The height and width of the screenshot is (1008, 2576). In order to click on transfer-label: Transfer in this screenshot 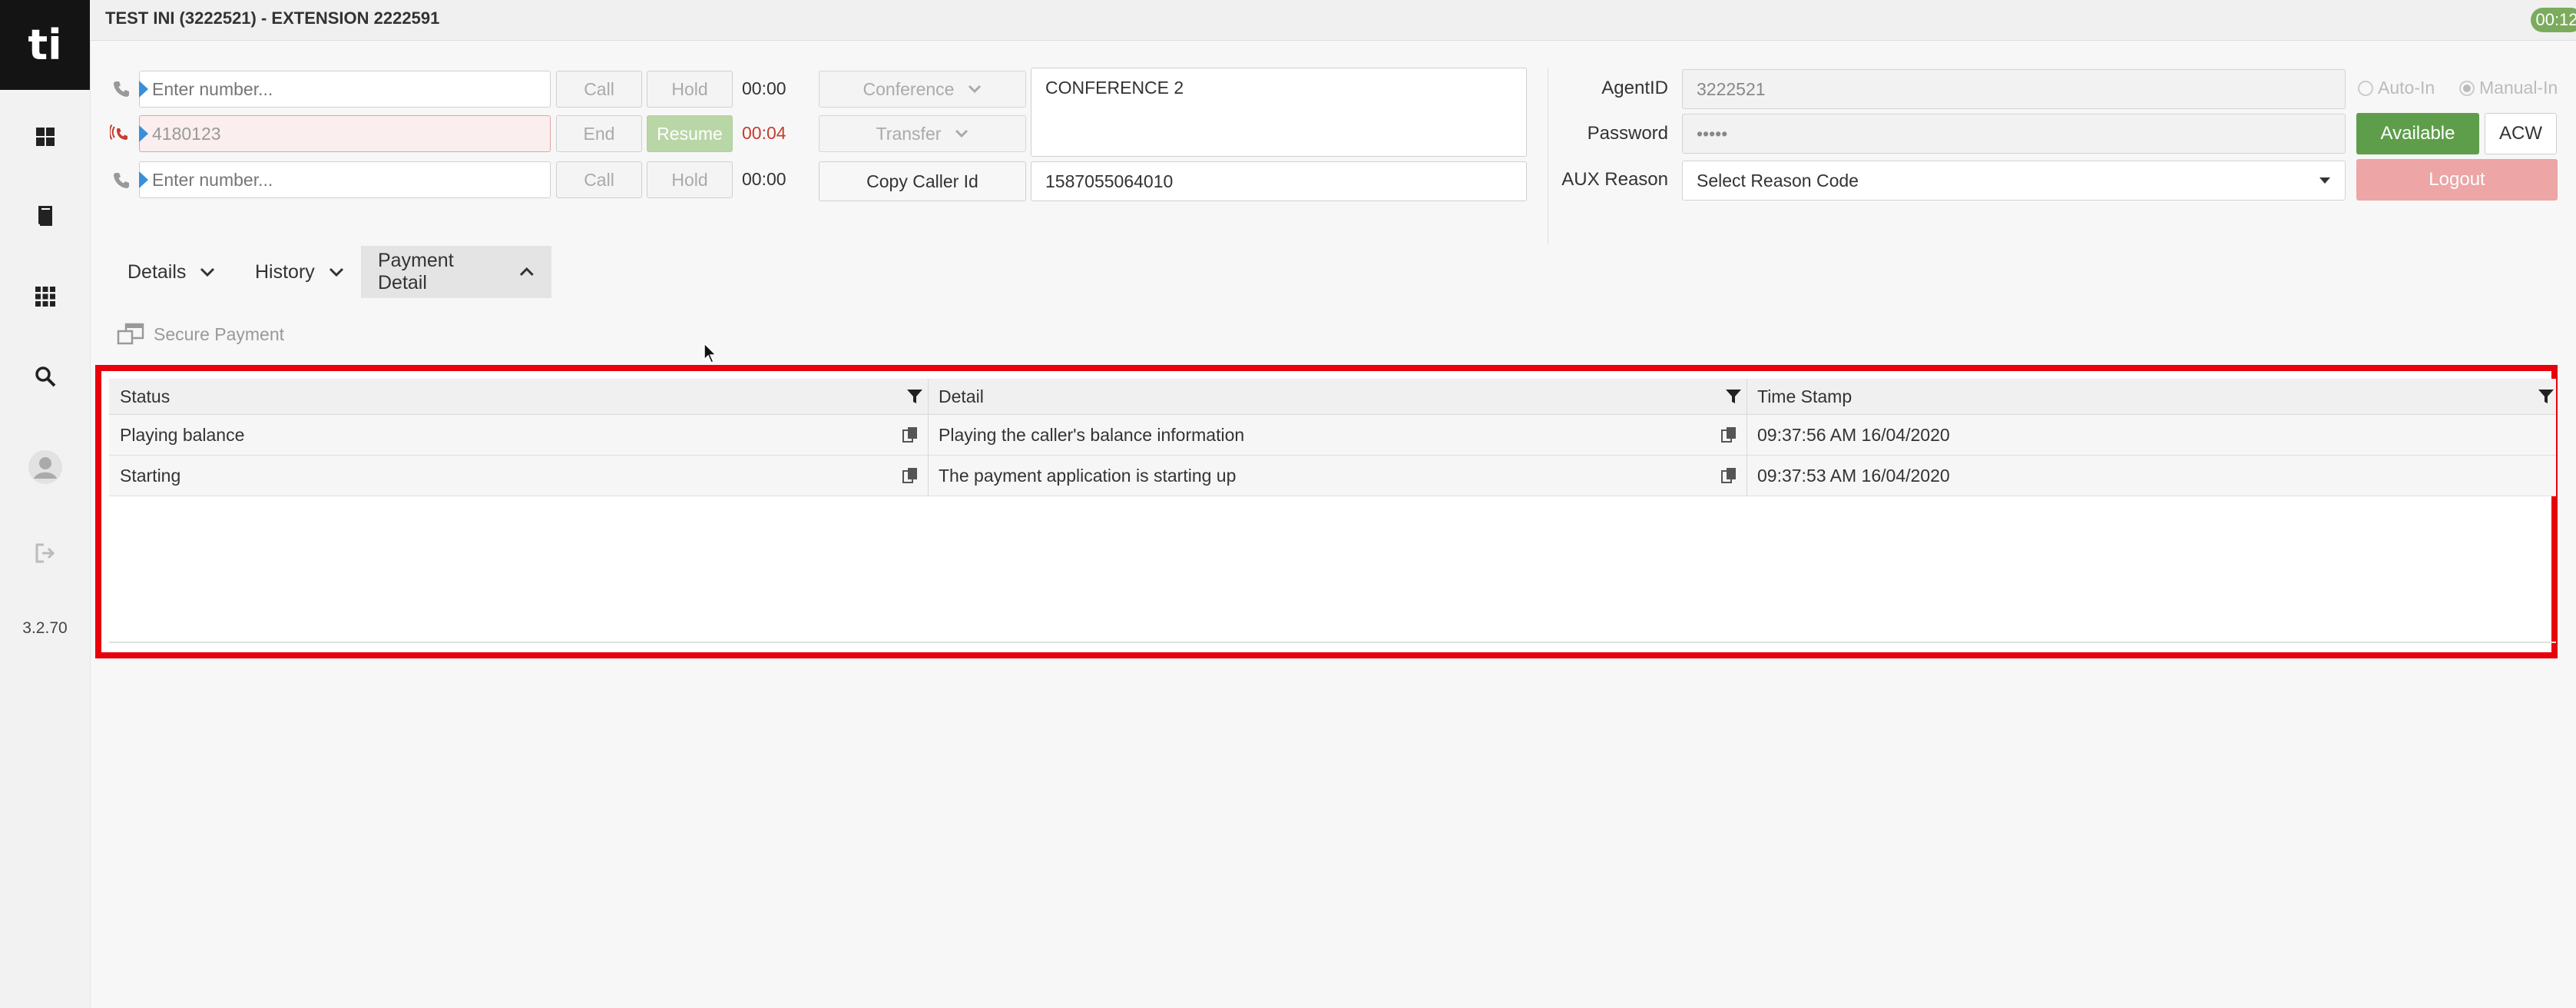, I will do `click(909, 133)`.